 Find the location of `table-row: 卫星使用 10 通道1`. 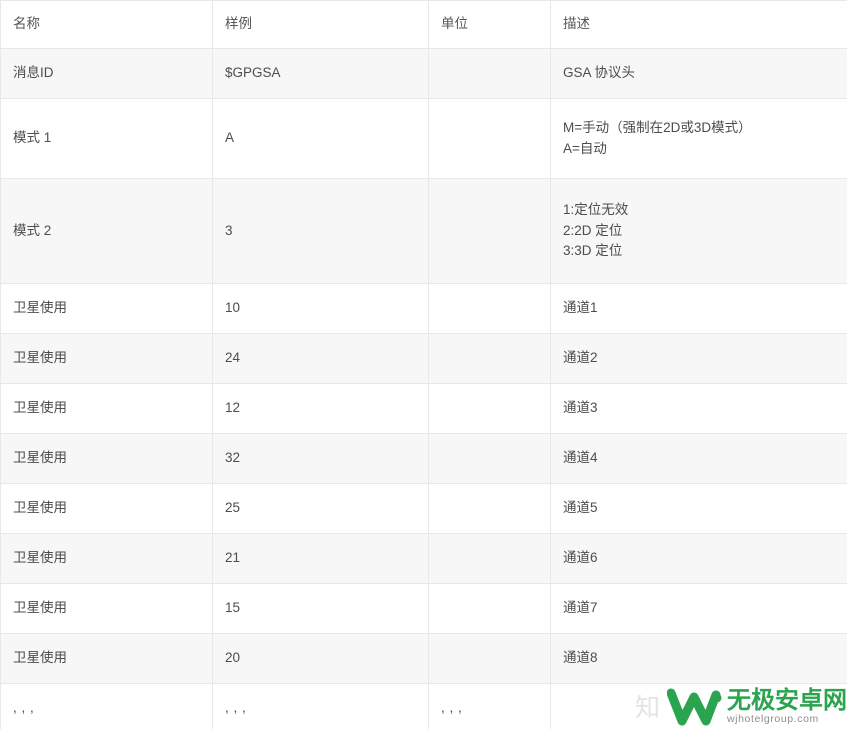

table-row: 卫星使用 10 通道1 is located at coordinates (423, 308).